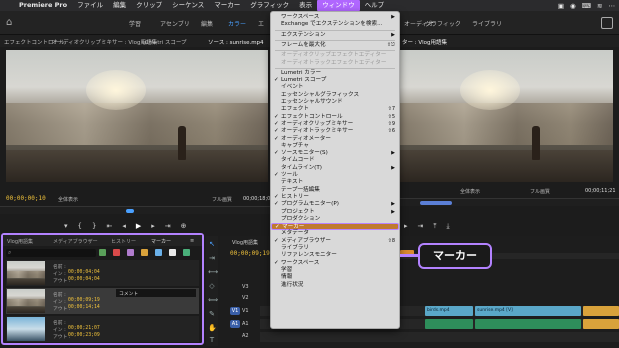 The image size is (619, 348). I want to click on in-out-range, so click(436, 203).